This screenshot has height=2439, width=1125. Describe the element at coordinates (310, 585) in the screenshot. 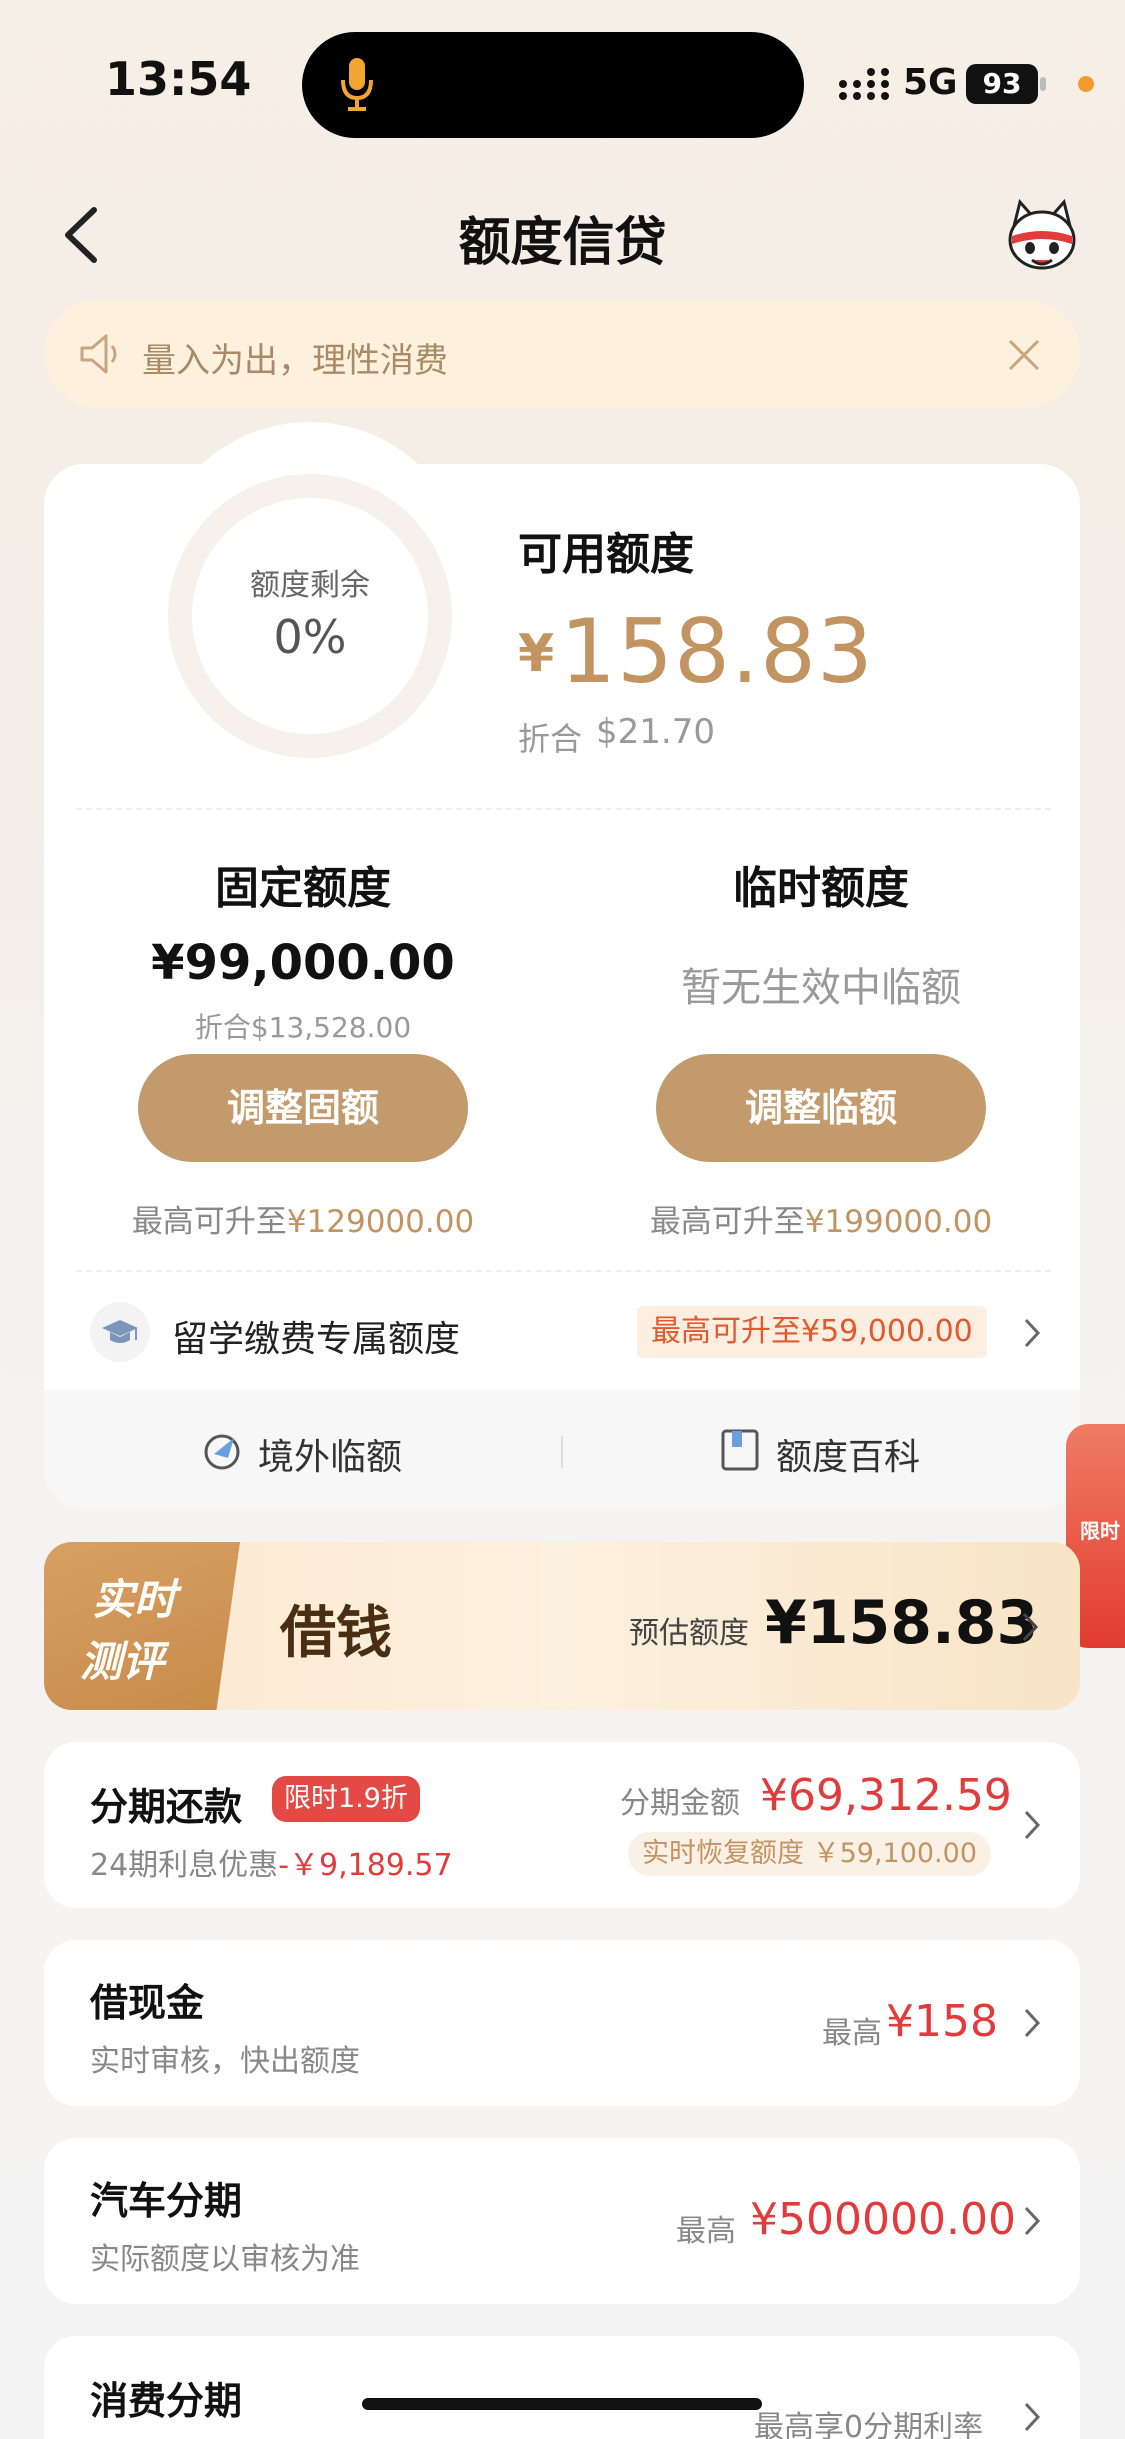

I see `ring-label: 额度剩余` at that location.